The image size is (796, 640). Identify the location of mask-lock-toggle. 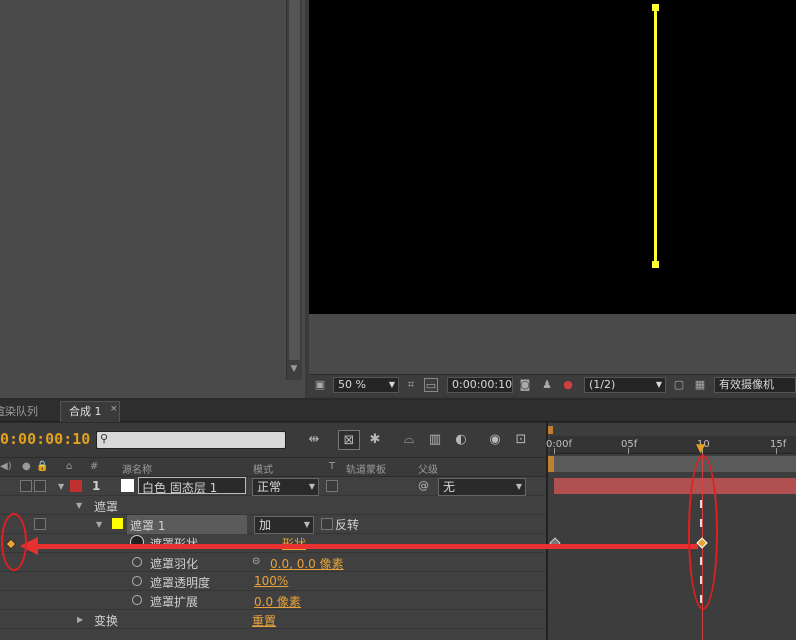
(40, 524).